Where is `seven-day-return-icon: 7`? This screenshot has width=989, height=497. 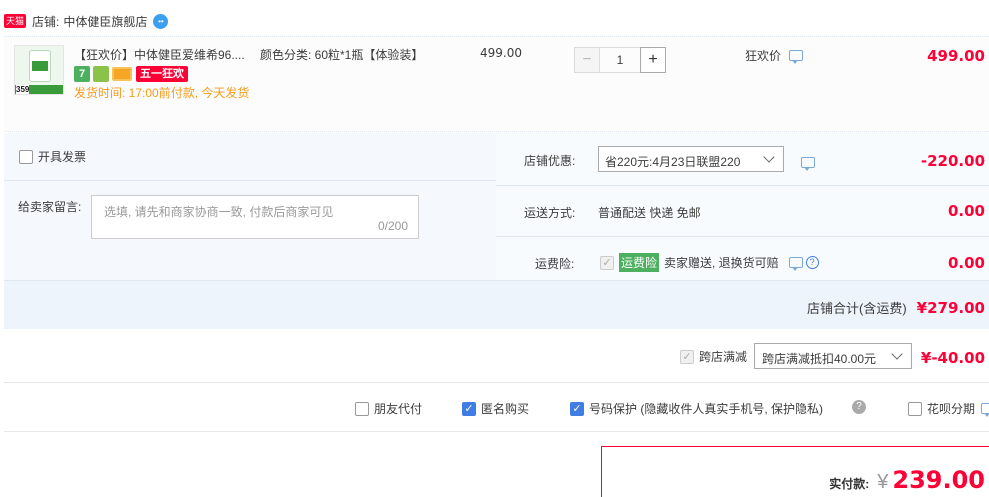 seven-day-return-icon: 7 is located at coordinates (82, 74).